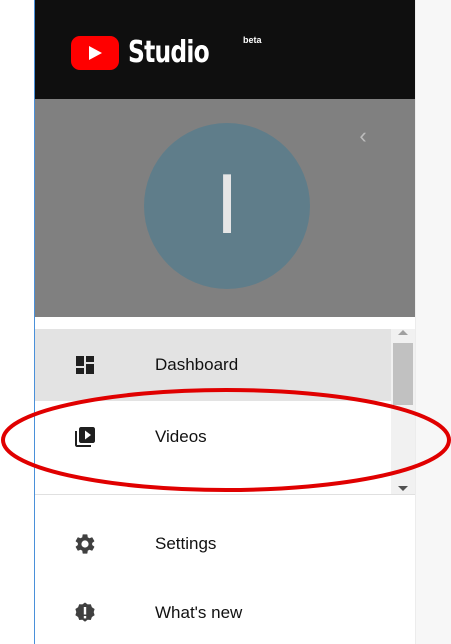  What do you see at coordinates (85, 544) in the screenshot?
I see `gear-icon` at bounding box center [85, 544].